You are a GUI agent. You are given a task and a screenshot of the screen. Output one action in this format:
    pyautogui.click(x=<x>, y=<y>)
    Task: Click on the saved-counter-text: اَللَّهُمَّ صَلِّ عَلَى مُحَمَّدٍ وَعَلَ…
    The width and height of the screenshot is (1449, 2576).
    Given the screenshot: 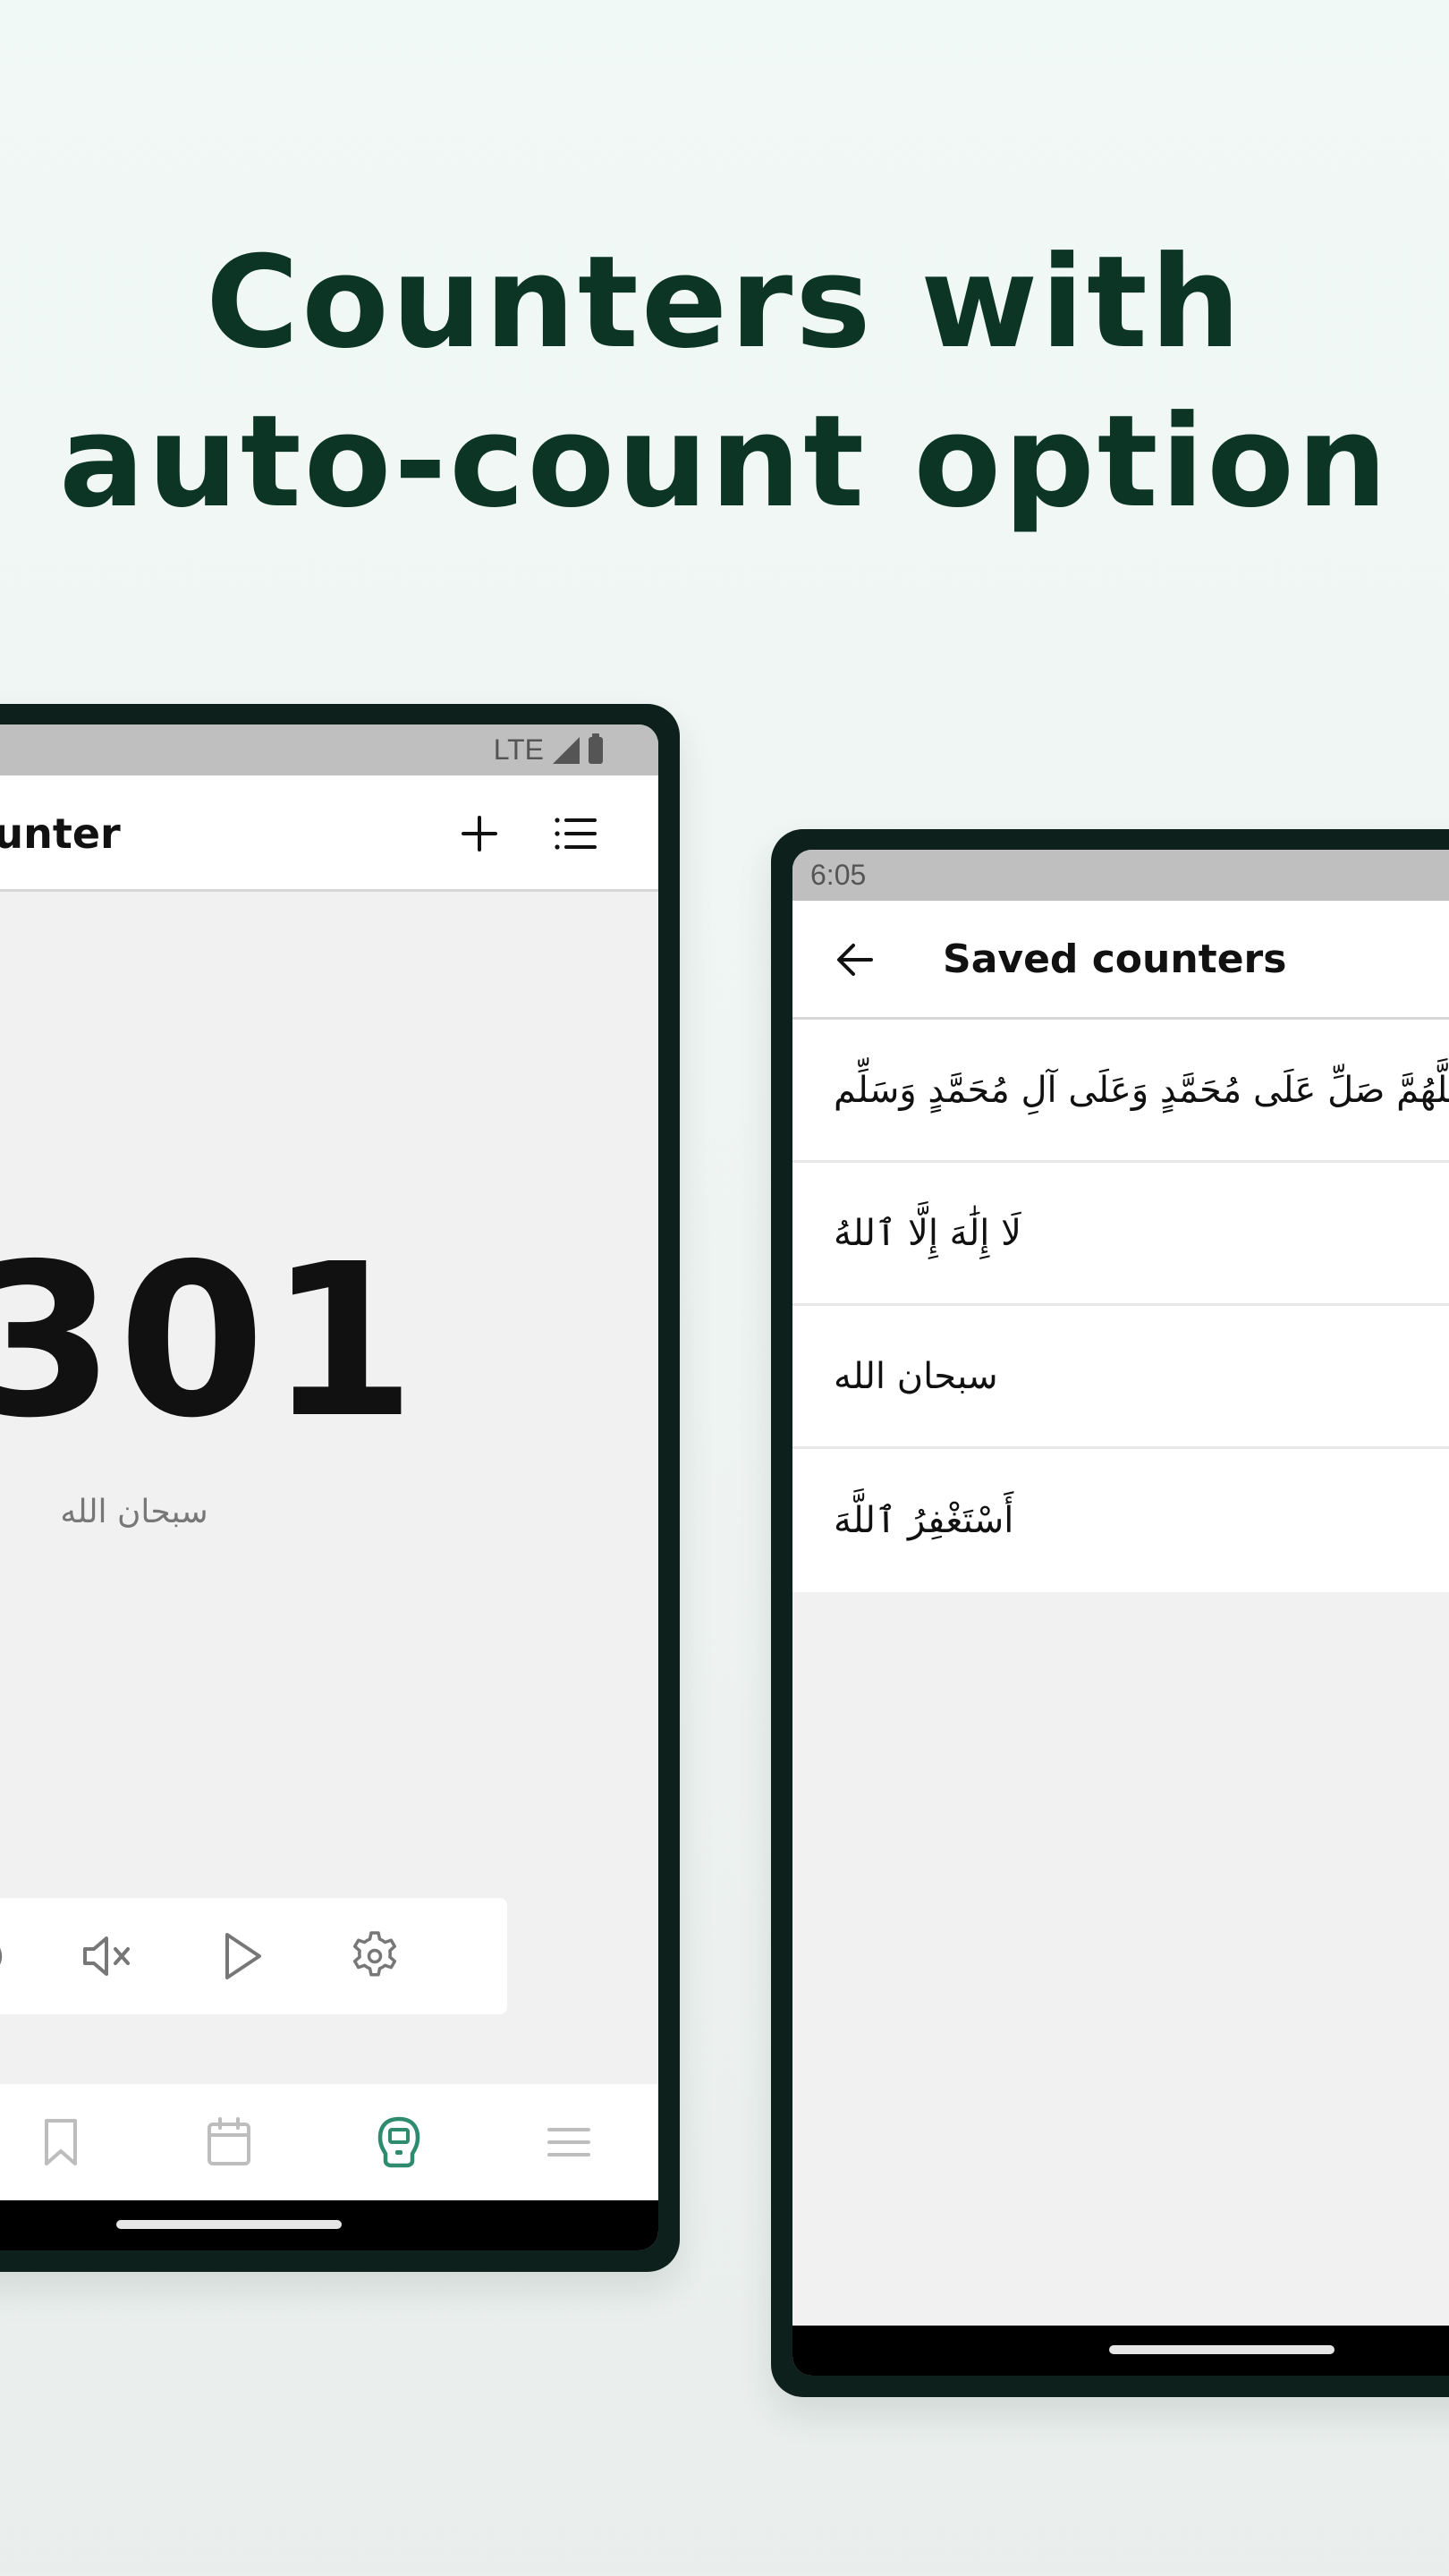 What is the action you would take?
    pyautogui.click(x=1141, y=1090)
    